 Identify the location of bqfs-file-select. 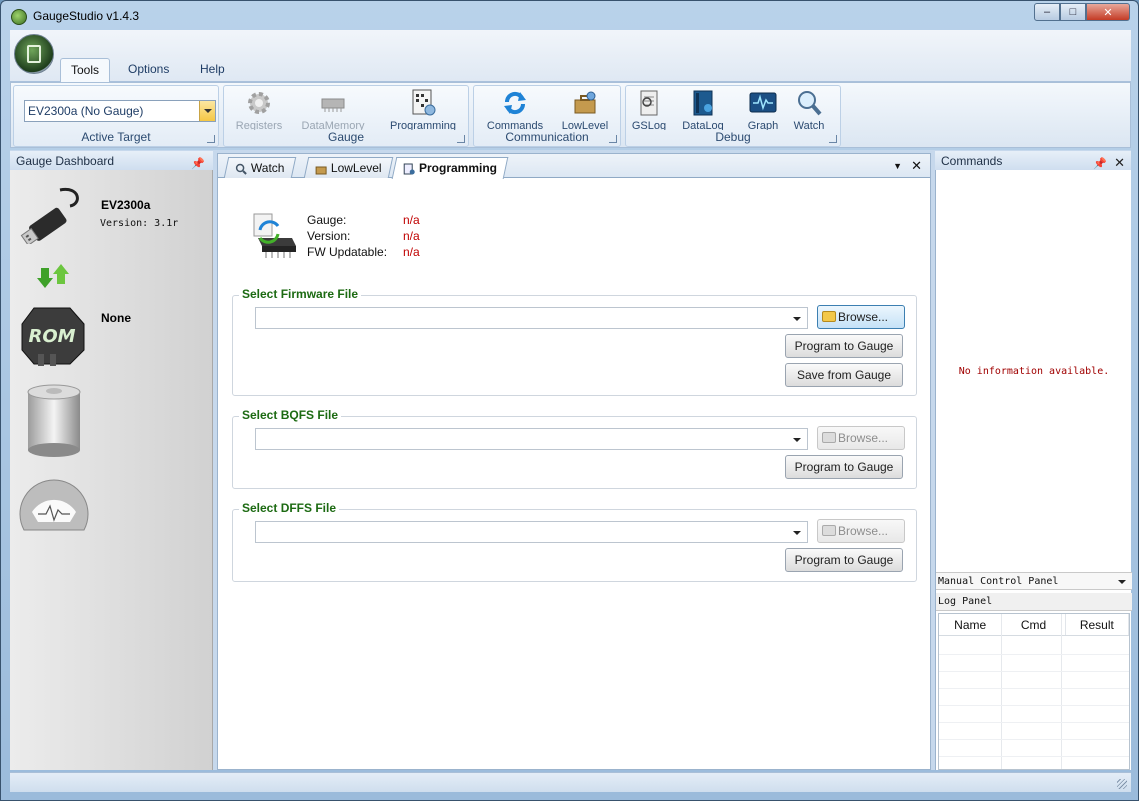
(531, 439).